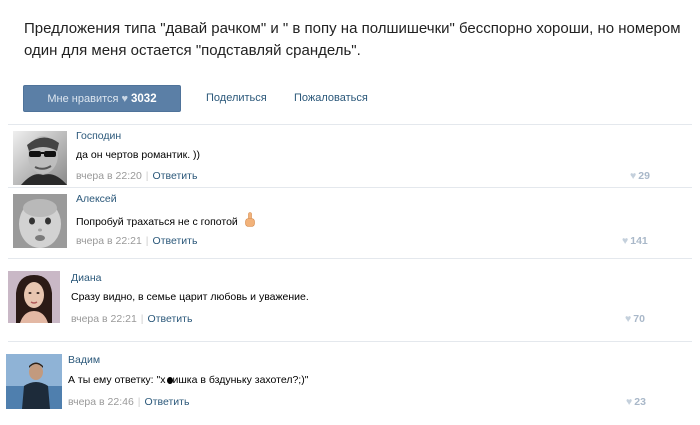  I want to click on comment-meta: вчера в 22:20 | Ответить, so click(136, 176).